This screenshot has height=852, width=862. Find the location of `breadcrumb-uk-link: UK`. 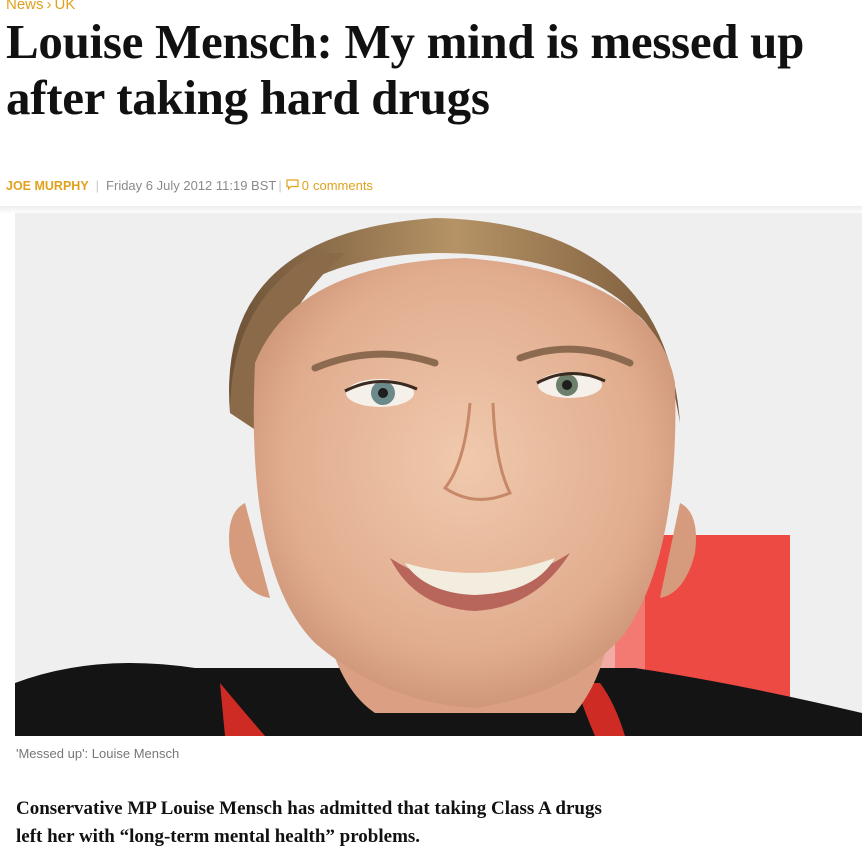

breadcrumb-uk-link: UK is located at coordinates (65, 6).